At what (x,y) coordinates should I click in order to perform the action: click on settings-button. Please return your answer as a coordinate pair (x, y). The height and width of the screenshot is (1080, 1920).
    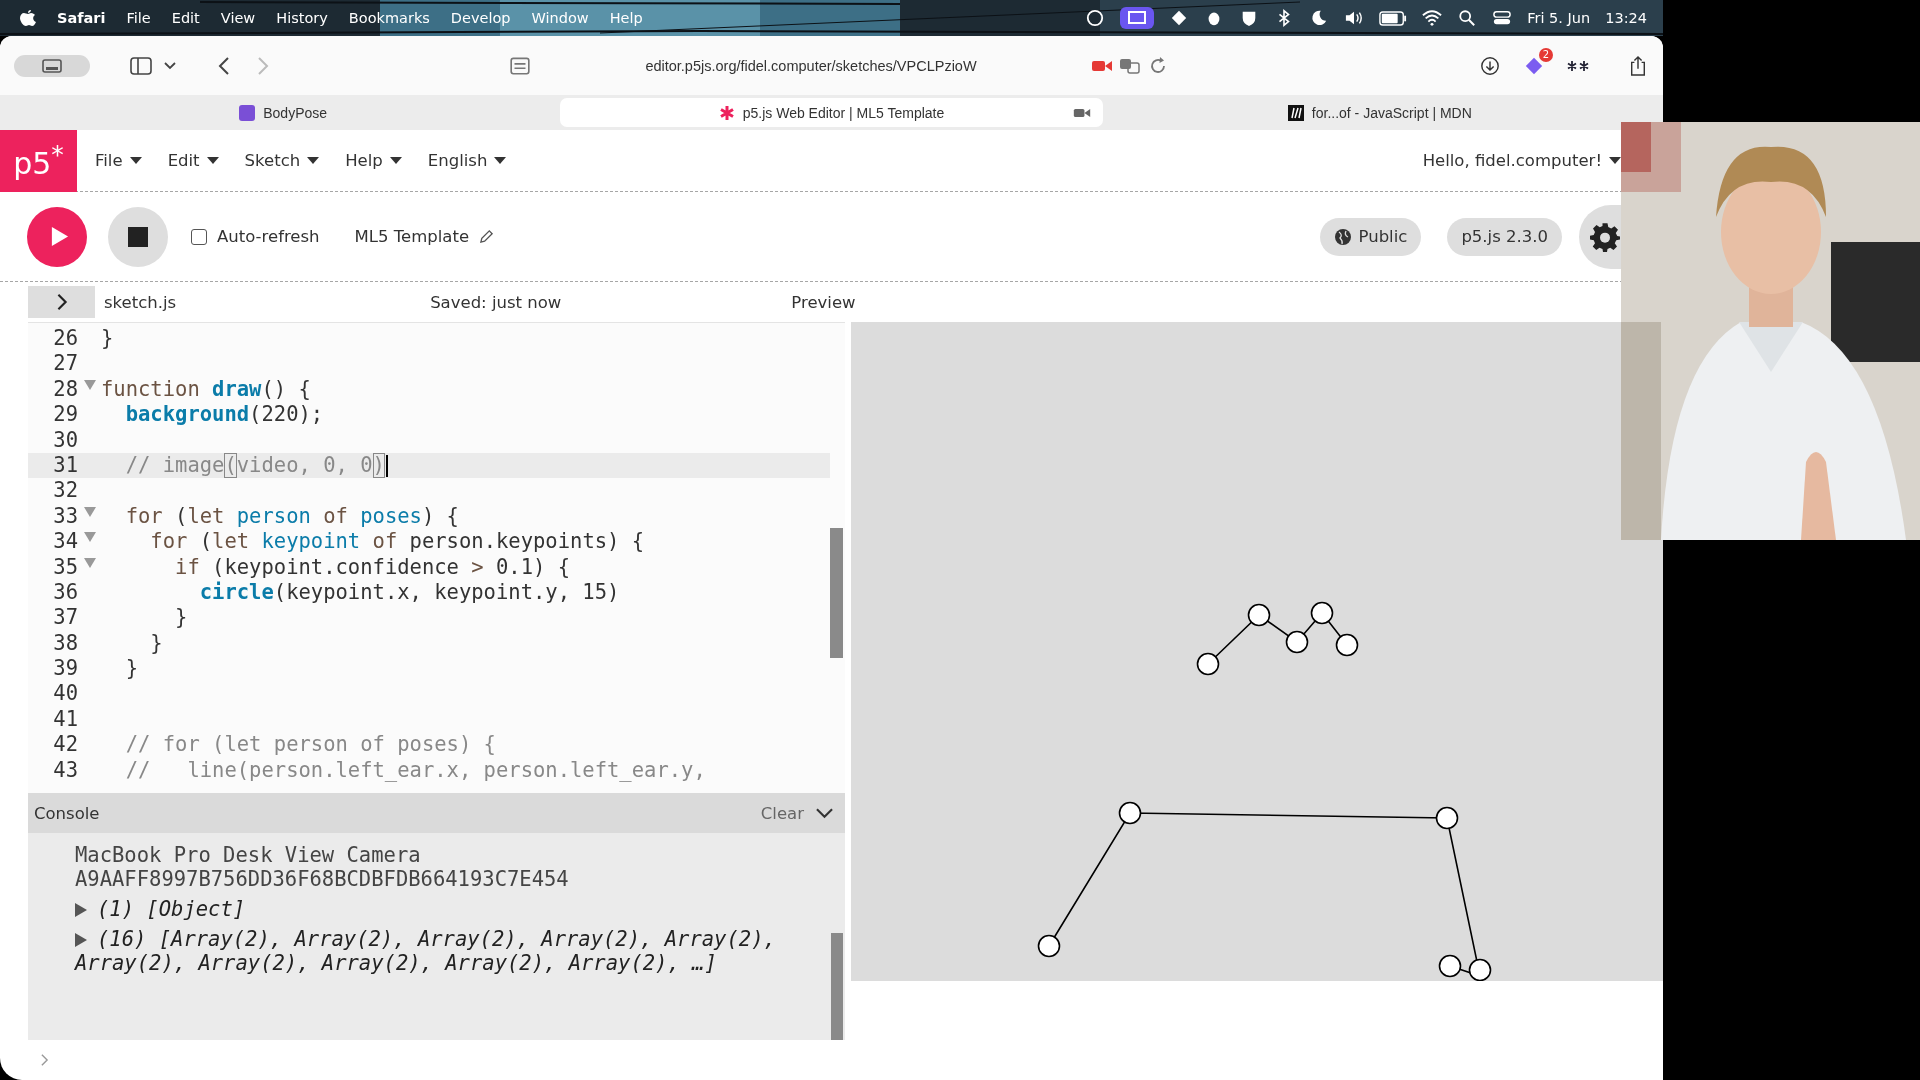
    Looking at the image, I should click on (1600, 236).